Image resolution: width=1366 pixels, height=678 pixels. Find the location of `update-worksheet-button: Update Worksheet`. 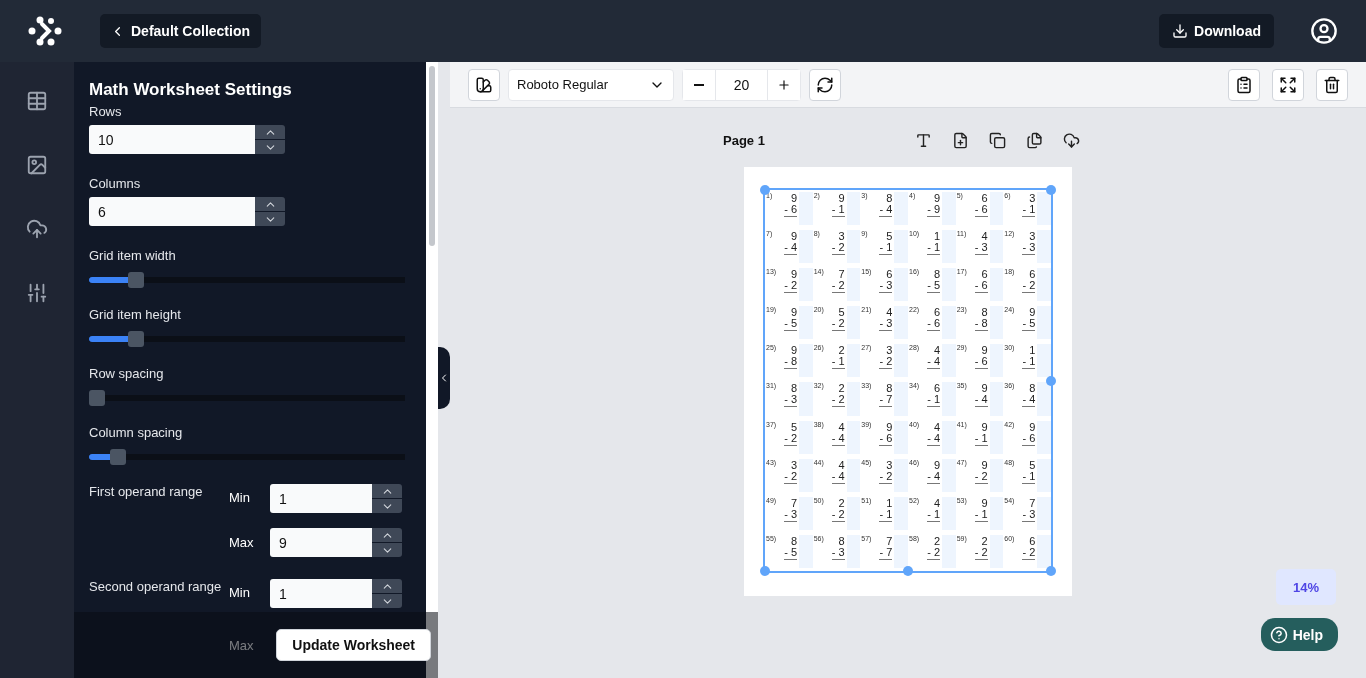

update-worksheet-button: Update Worksheet is located at coordinates (353, 645).